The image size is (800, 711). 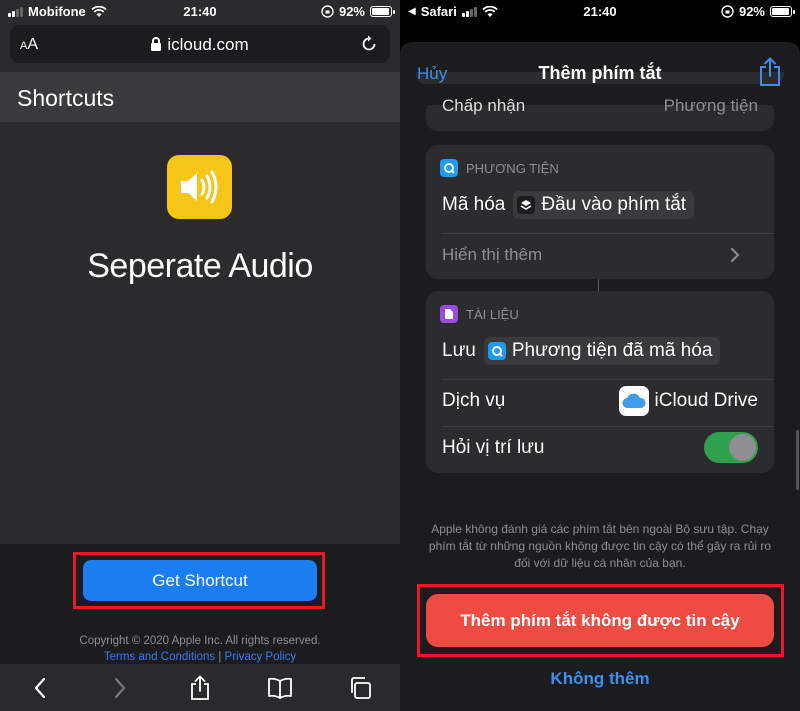 I want to click on service-value-group: iCloud Drive, so click(x=688, y=401).